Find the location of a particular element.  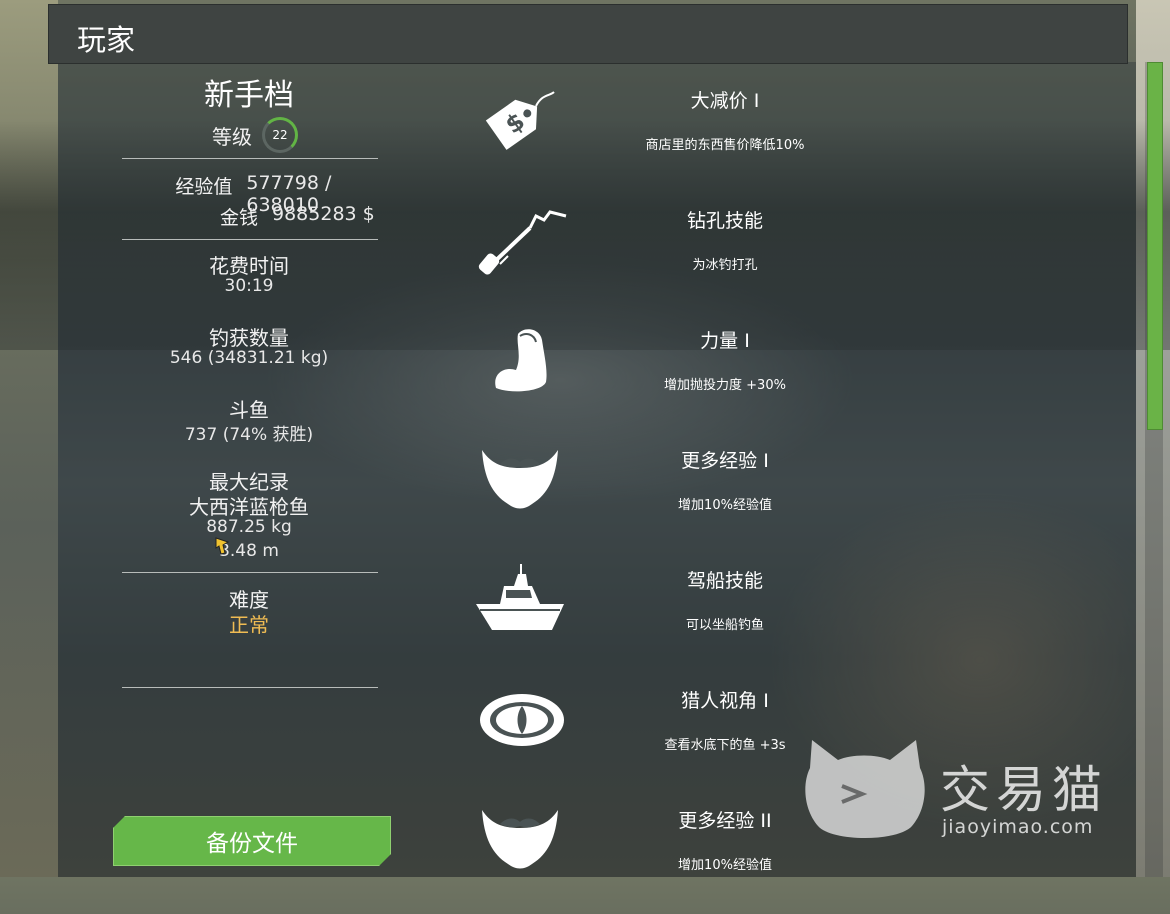

money-row: 金钱 9885283 $ is located at coordinates (246, 216).